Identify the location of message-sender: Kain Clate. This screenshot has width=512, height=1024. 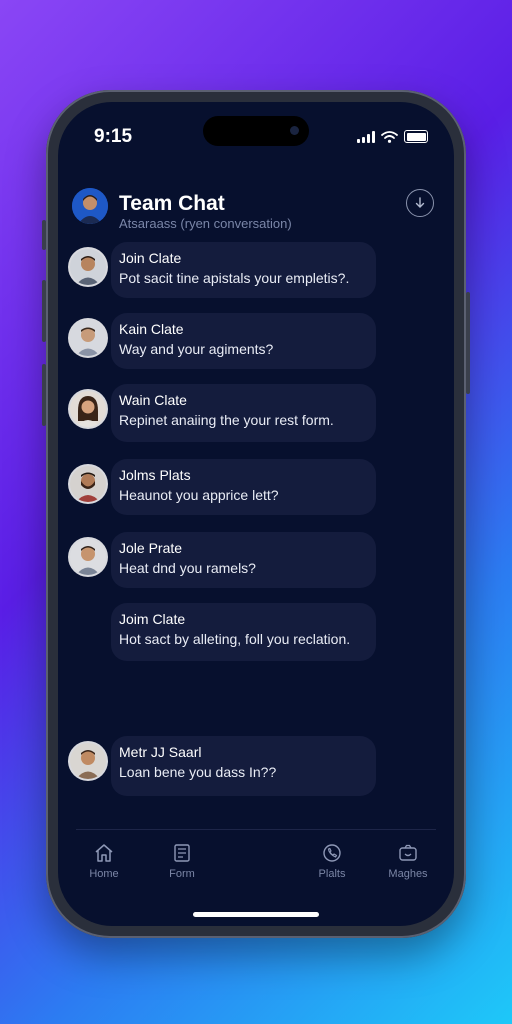
(151, 329).